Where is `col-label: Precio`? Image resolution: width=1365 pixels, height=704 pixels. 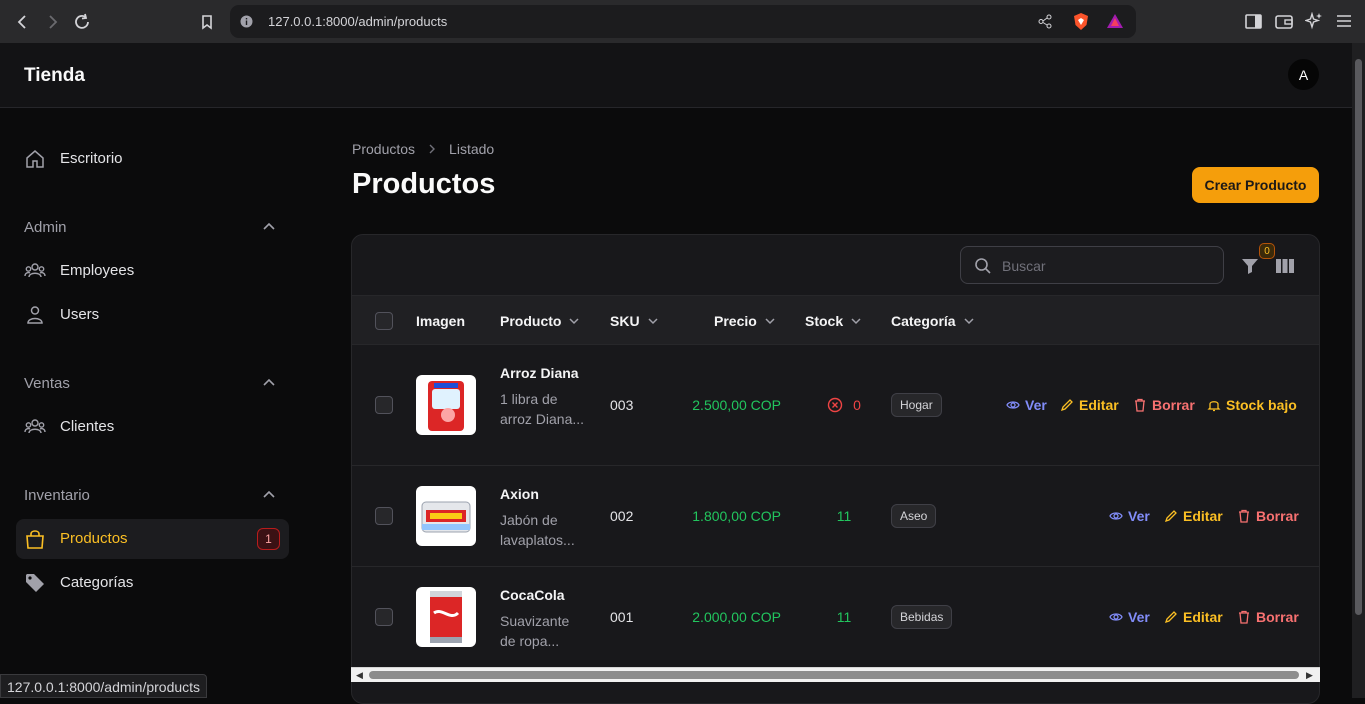
col-label: Precio is located at coordinates (735, 321).